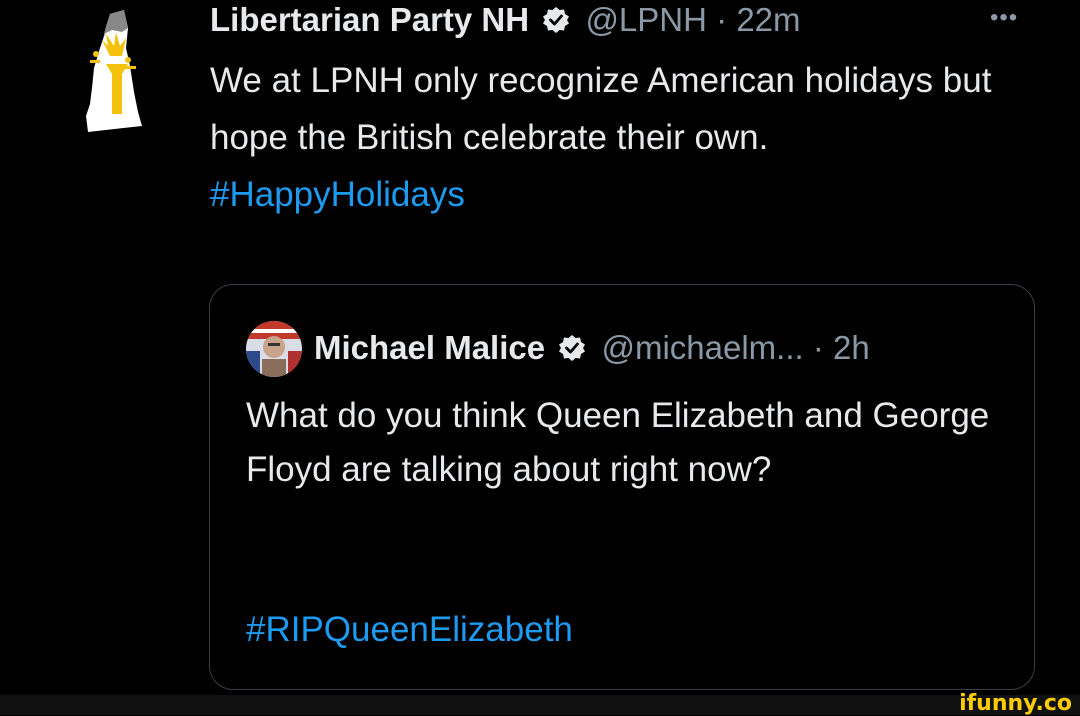 This screenshot has height=716, width=1080. What do you see at coordinates (646, 19) in the screenshot?
I see `author-handle: @LPNH` at bounding box center [646, 19].